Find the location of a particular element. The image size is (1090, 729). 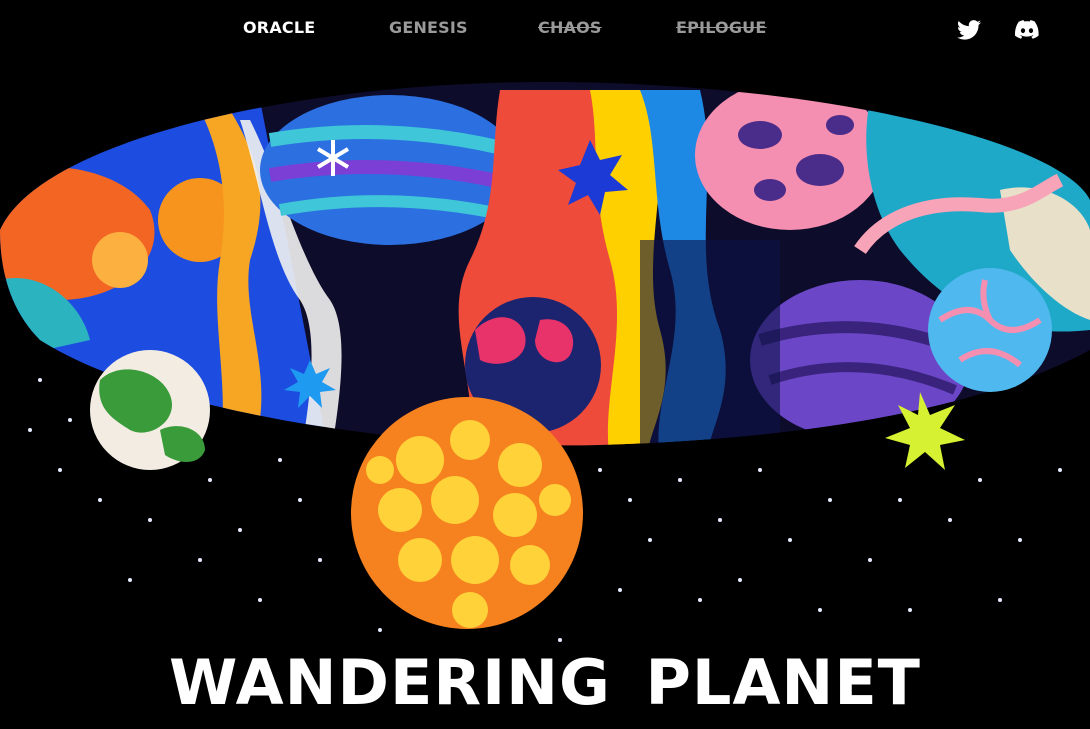

twitter-icon is located at coordinates (969, 30).